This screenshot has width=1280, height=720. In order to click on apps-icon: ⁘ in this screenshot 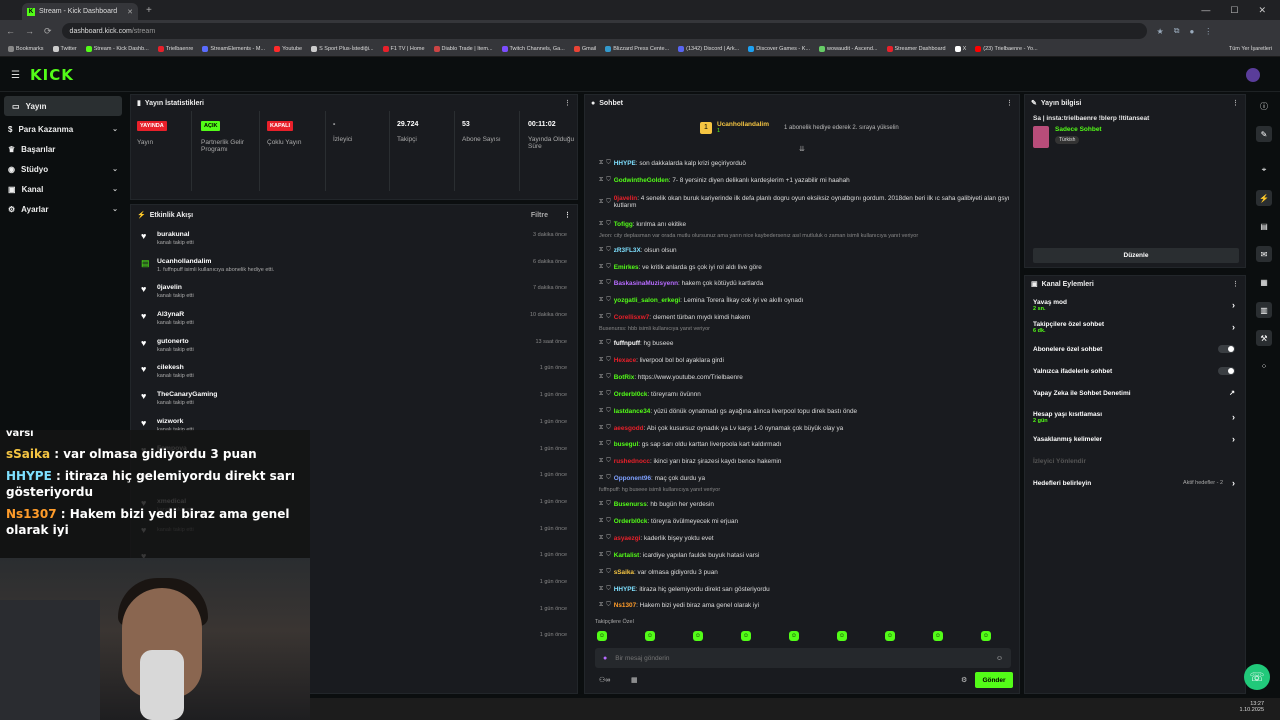, I will do `click(1264, 366)`.